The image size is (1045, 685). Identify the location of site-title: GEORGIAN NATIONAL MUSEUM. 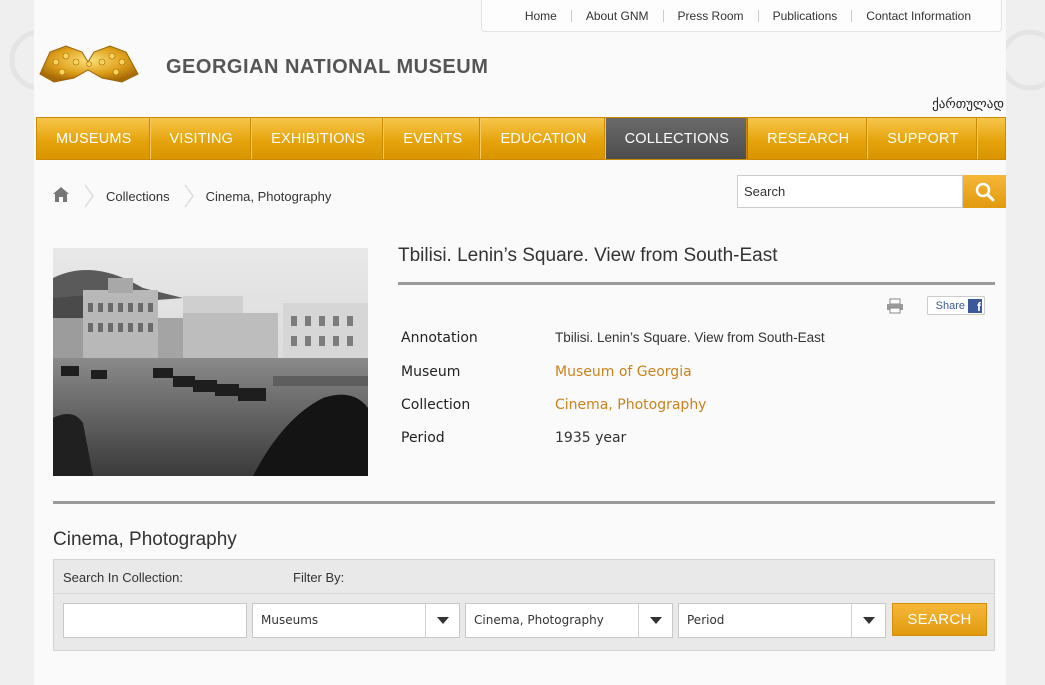
(327, 67).